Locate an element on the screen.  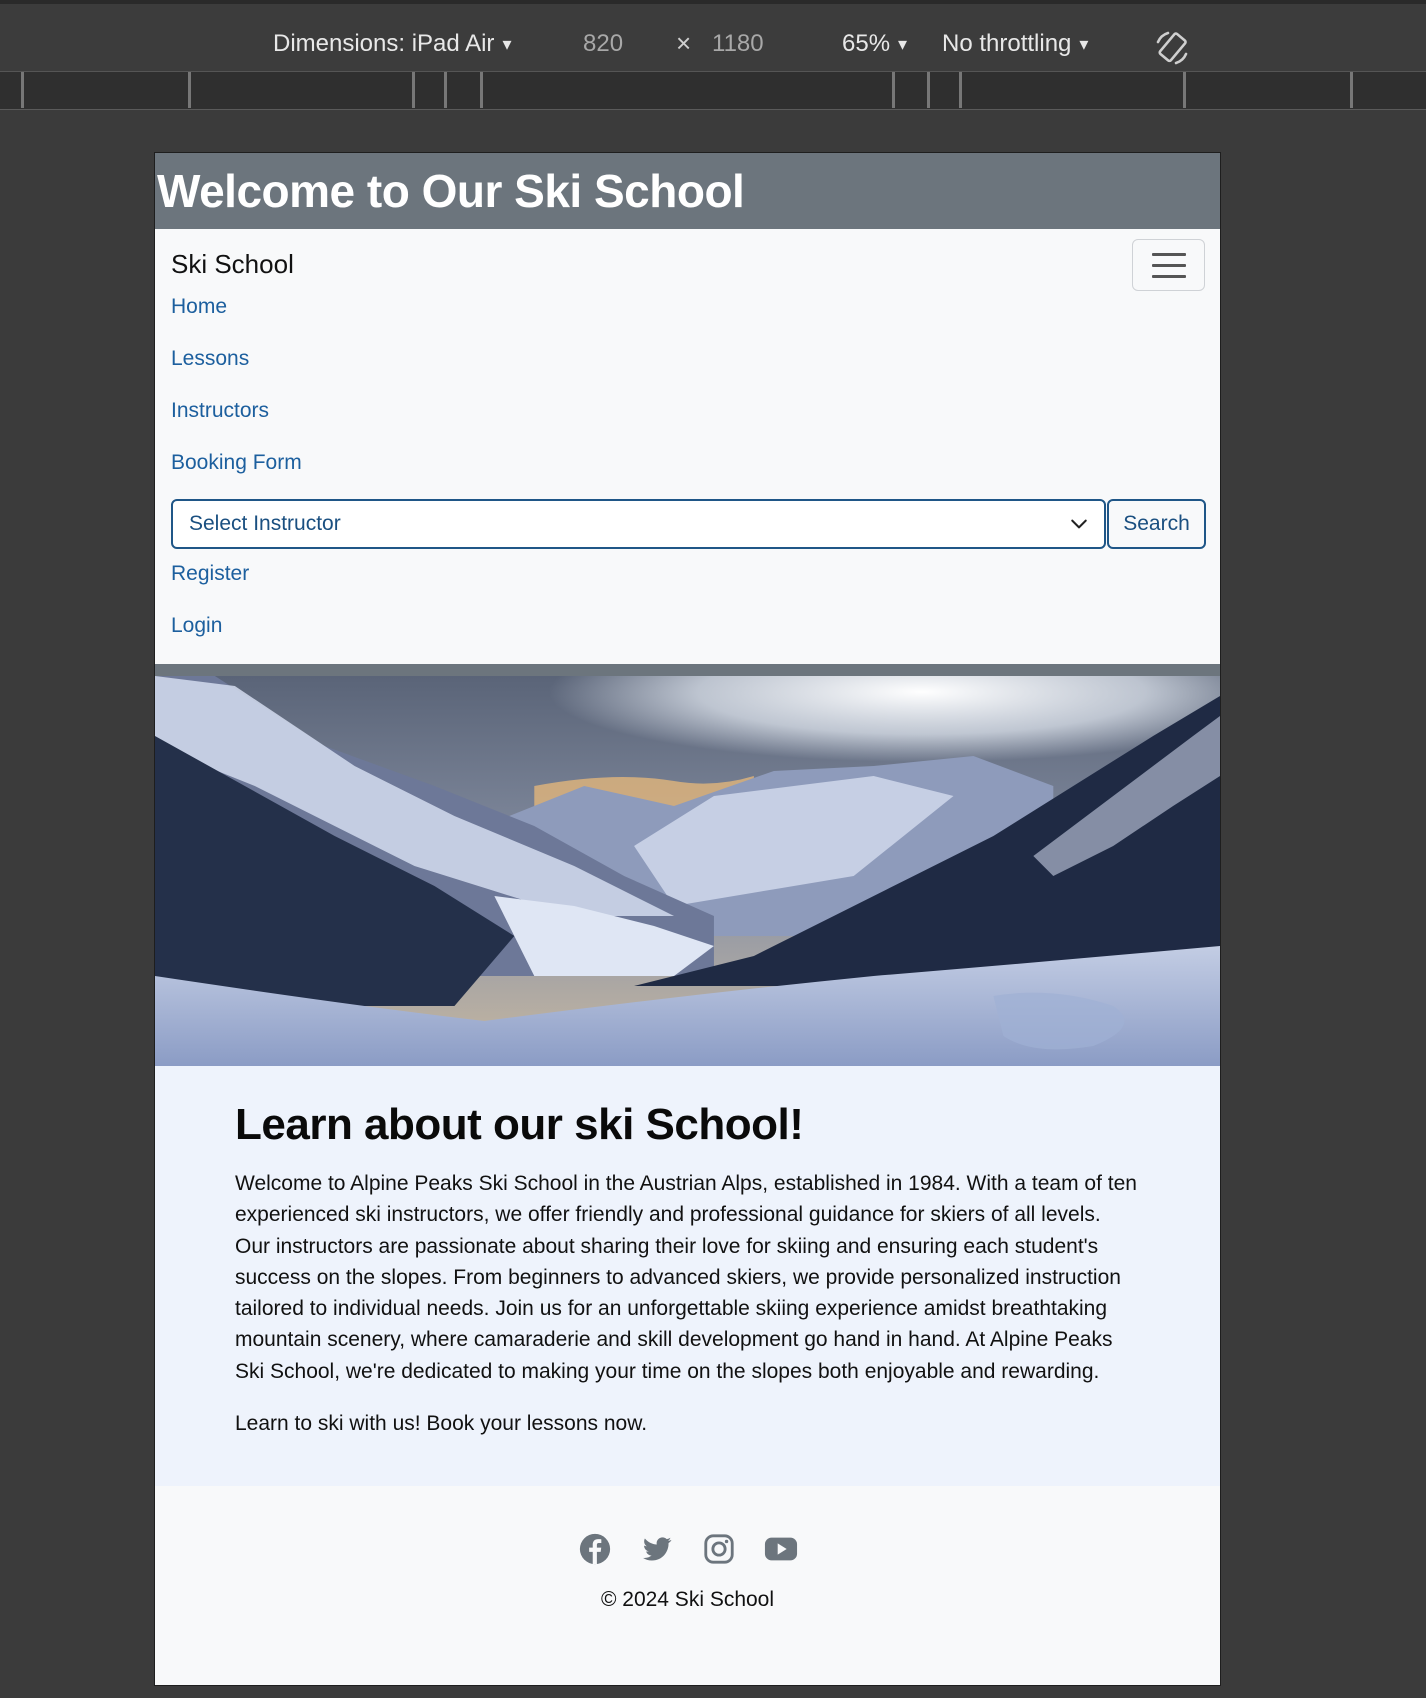
media-query-ruler is located at coordinates (713, 91).